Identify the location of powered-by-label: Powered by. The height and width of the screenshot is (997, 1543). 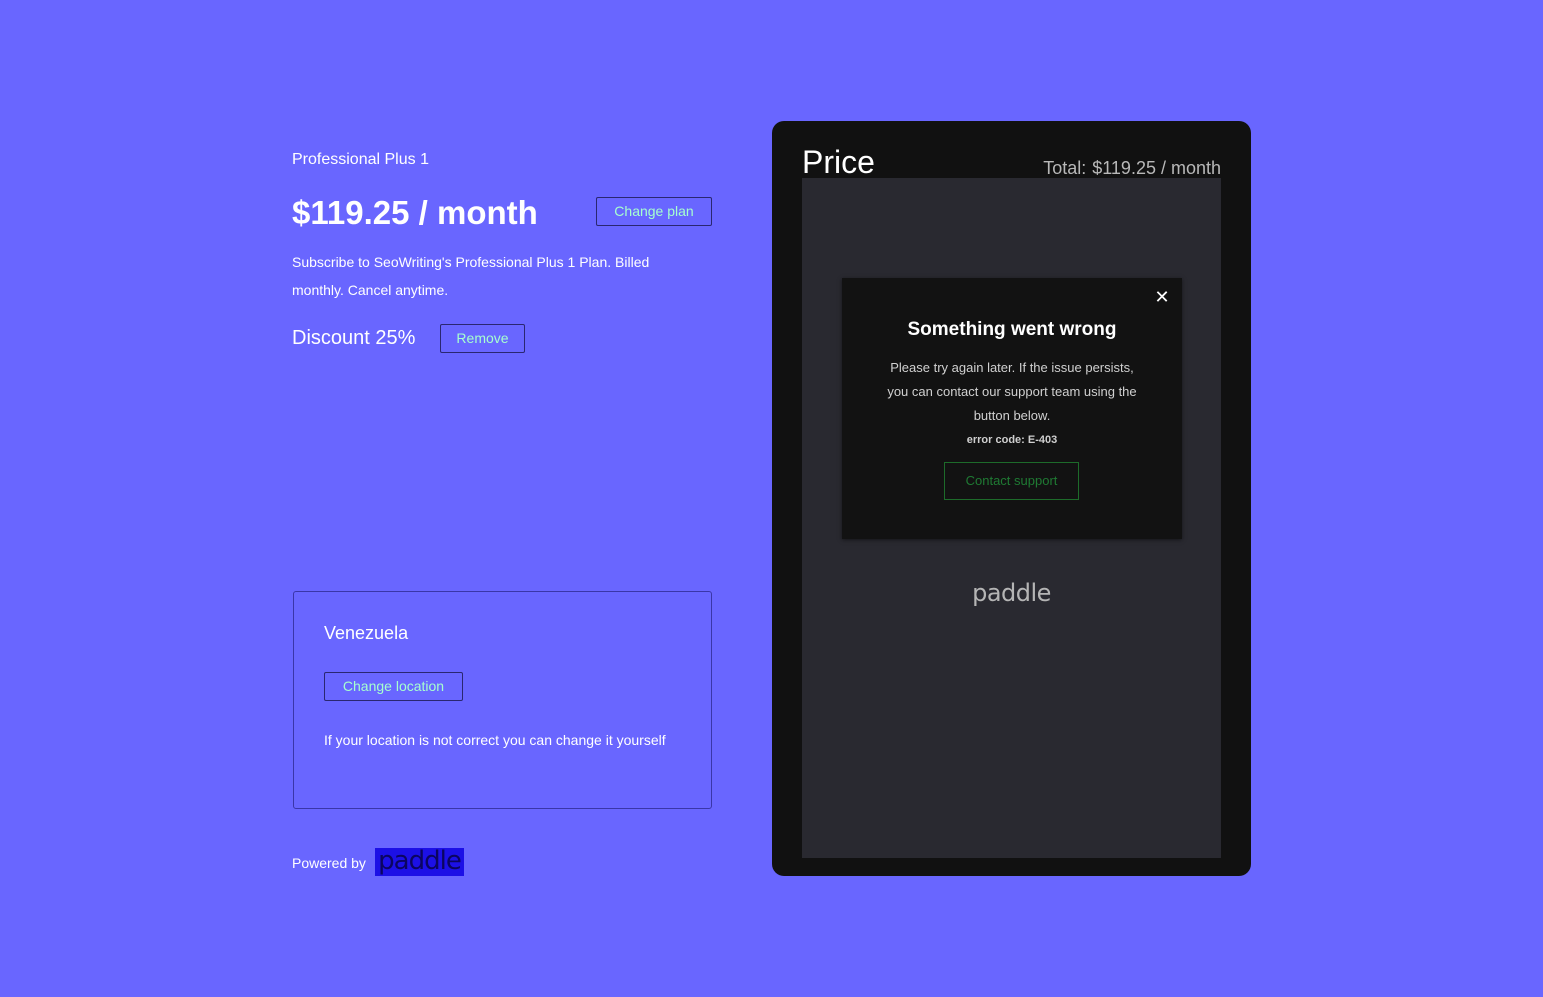
(329, 863).